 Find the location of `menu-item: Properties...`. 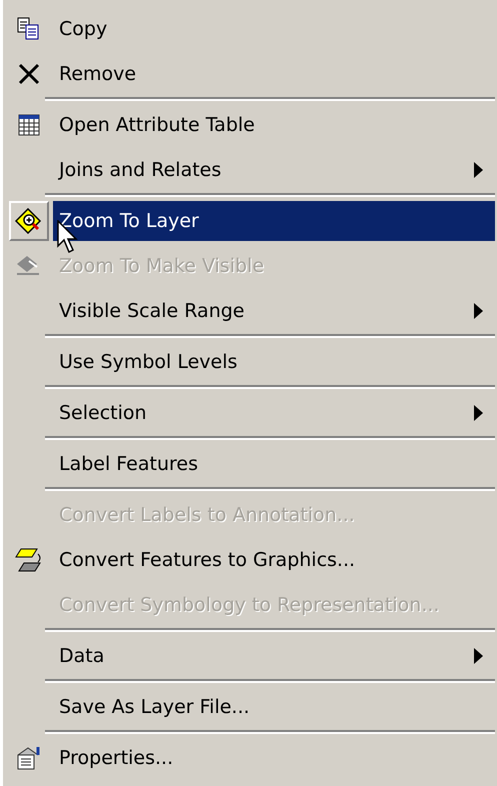

menu-item: Properties... is located at coordinates (274, 758).